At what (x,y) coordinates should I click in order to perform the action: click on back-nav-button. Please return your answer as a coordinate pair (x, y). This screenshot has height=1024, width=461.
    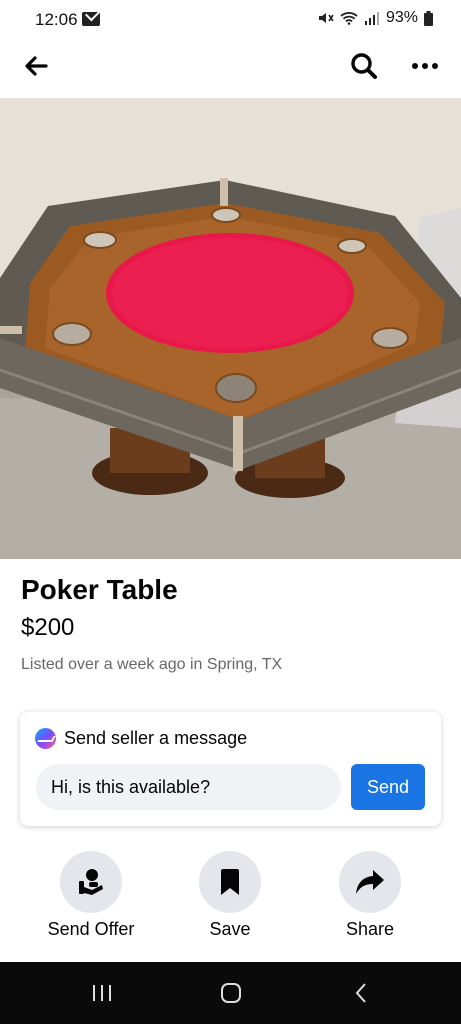
    Looking at the image, I should click on (361, 993).